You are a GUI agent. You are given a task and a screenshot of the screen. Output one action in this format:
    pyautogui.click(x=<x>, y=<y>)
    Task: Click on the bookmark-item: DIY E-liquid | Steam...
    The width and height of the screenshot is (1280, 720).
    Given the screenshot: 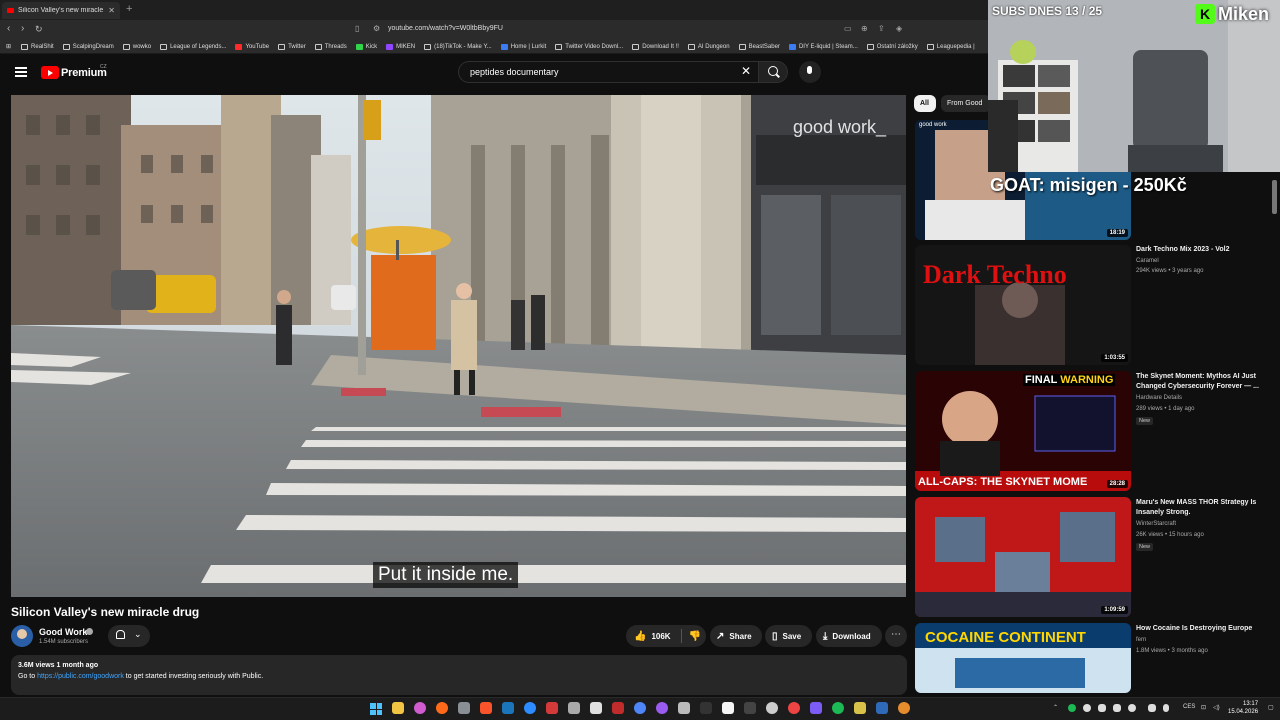 What is the action you would take?
    pyautogui.click(x=823, y=46)
    